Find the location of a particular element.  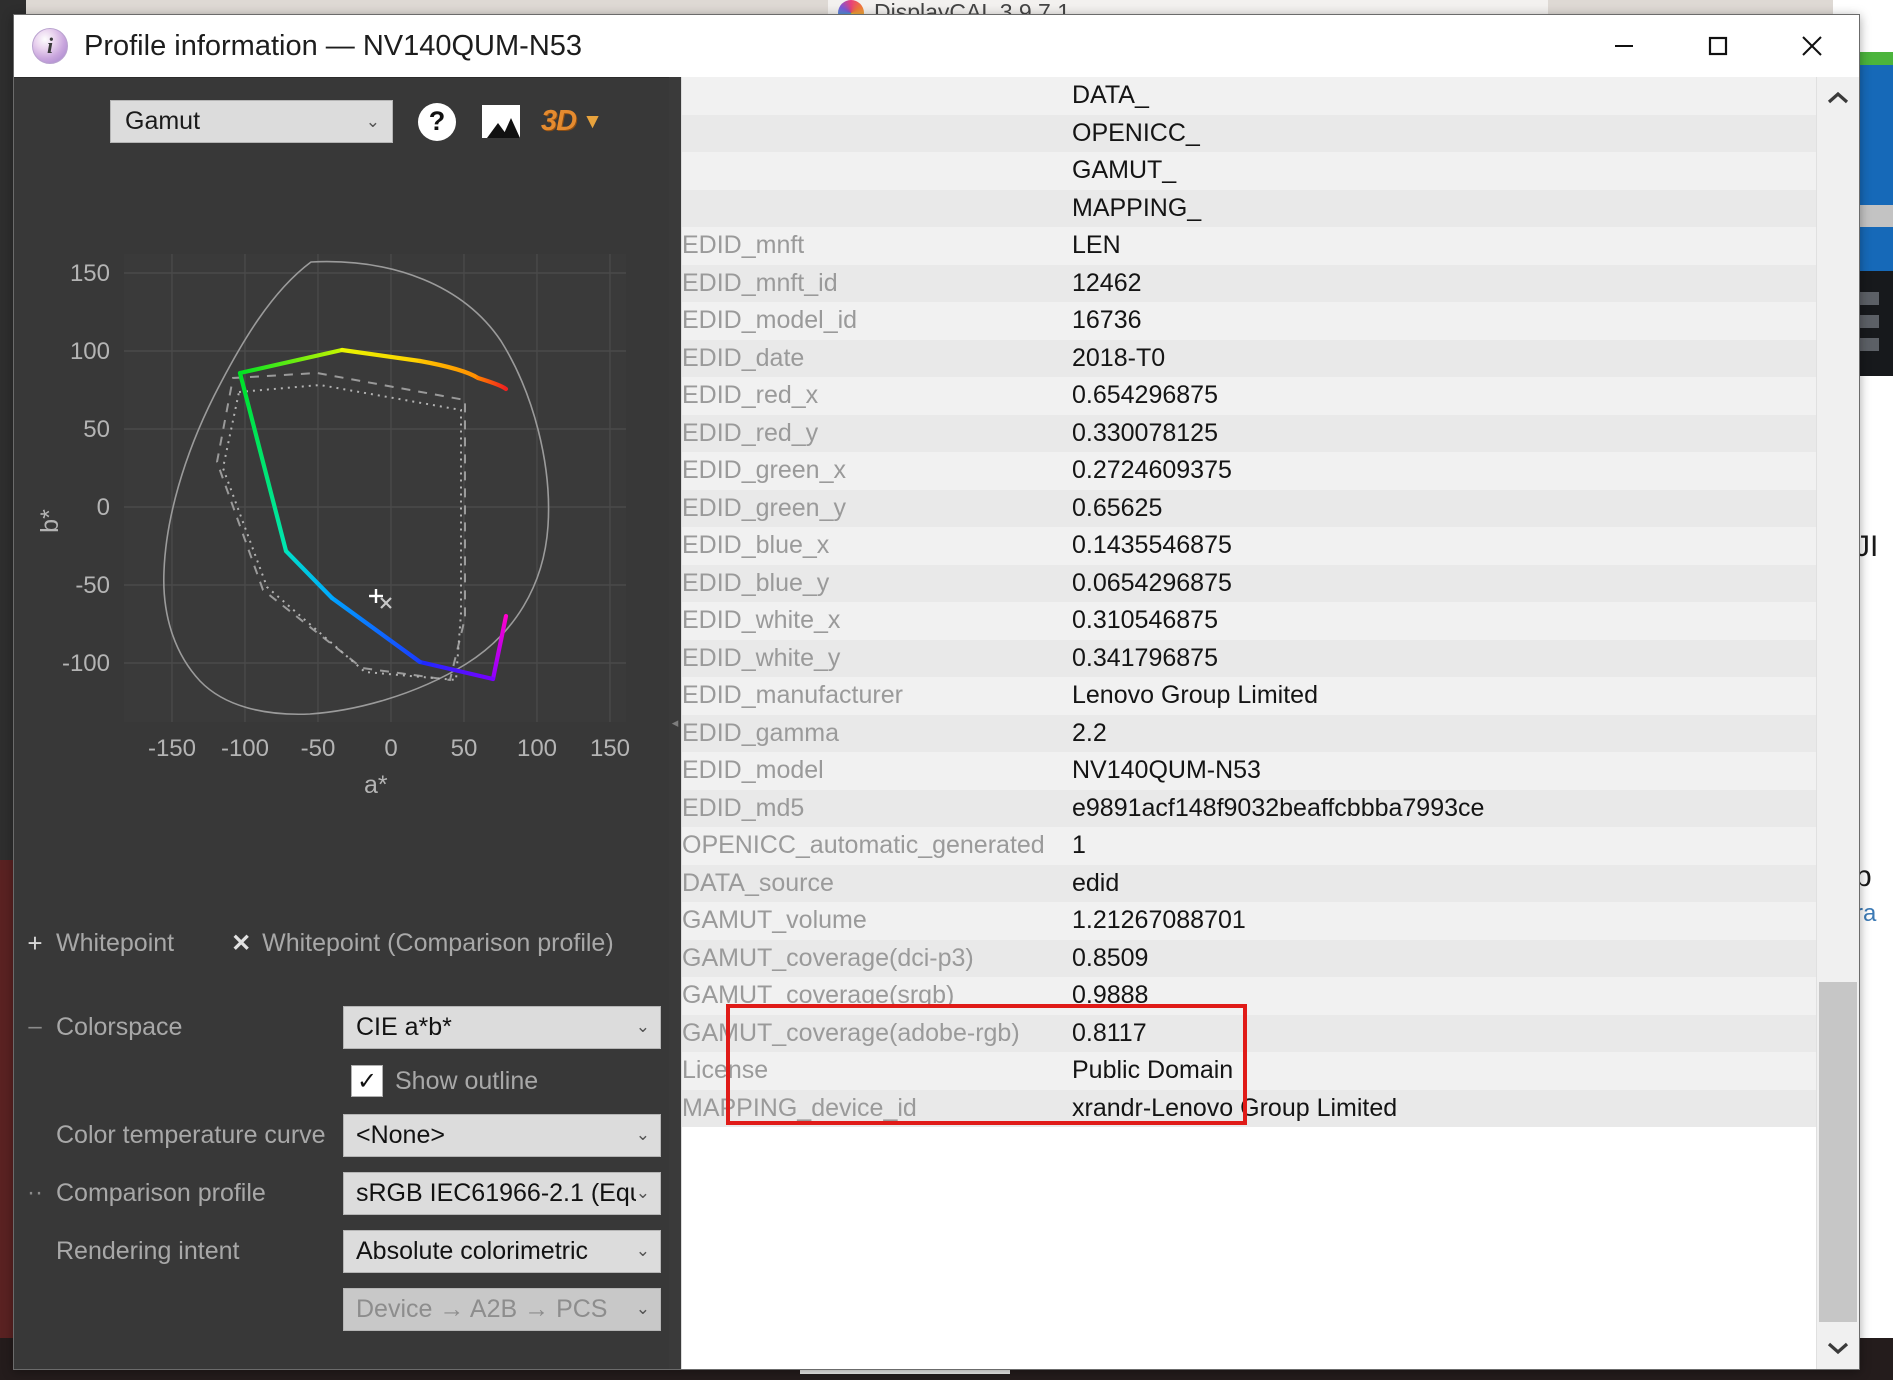

table-cell-value: 12462 is located at coordinates (1107, 282).